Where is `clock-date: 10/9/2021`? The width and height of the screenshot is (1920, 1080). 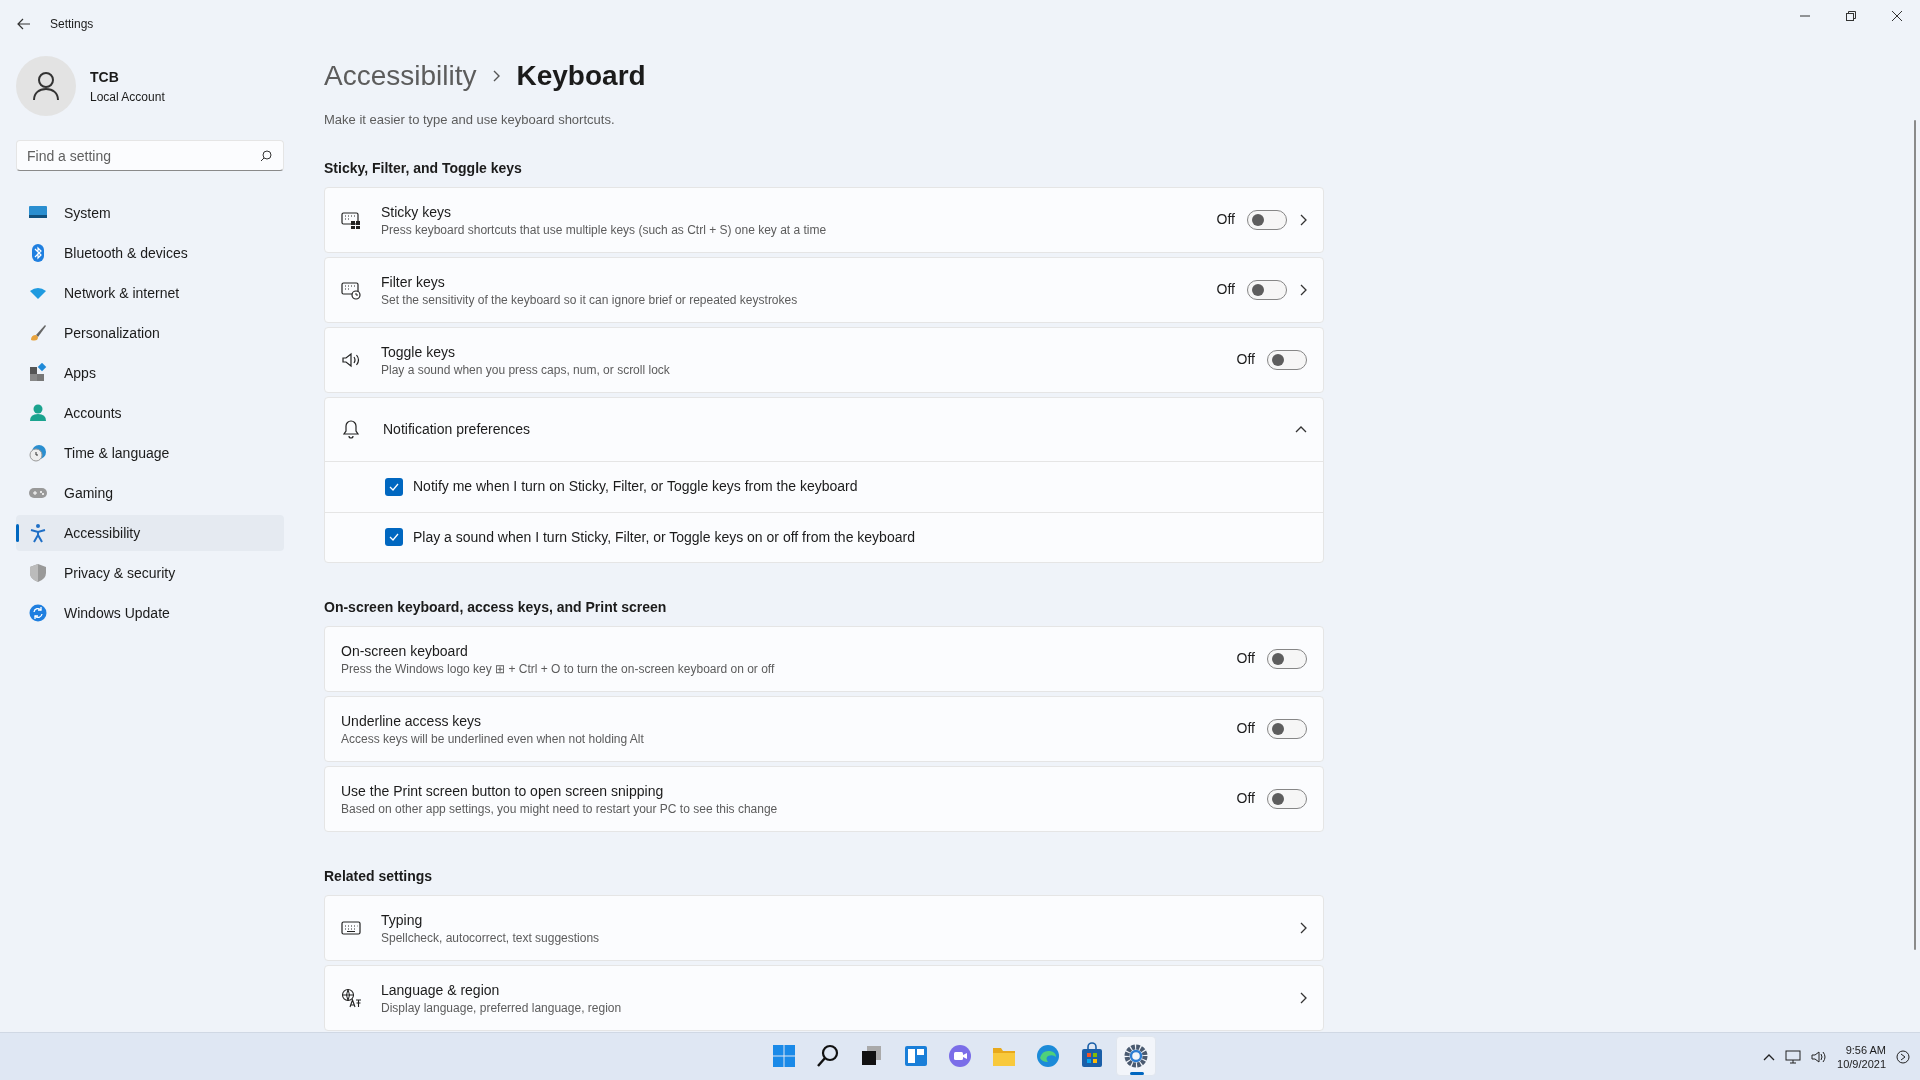 clock-date: 10/9/2021 is located at coordinates (1861, 1064).